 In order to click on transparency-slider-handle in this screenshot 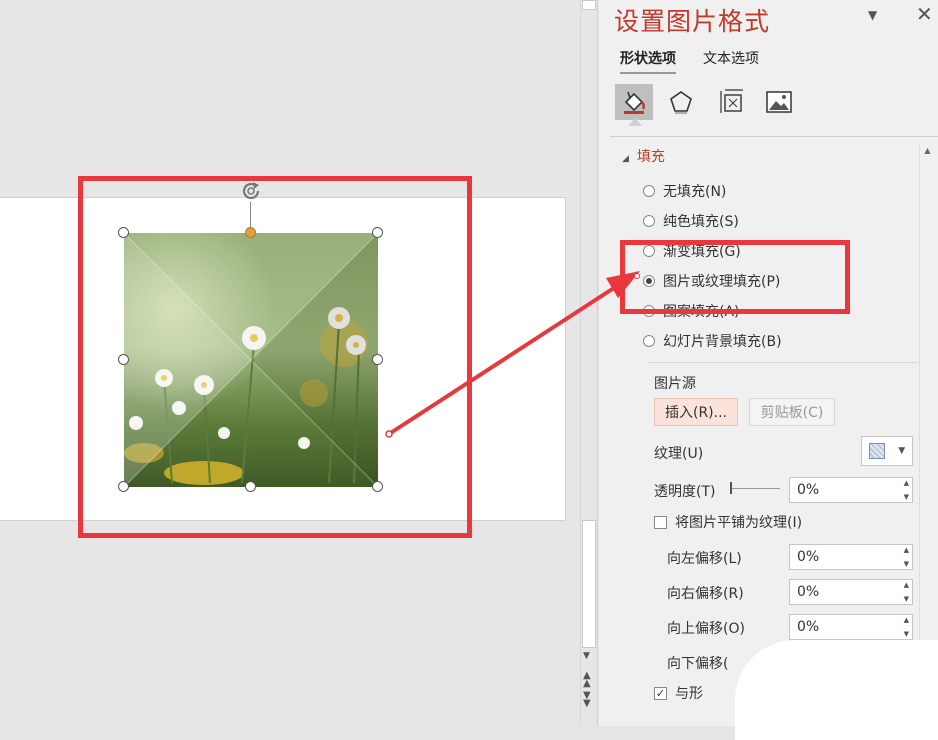, I will do `click(731, 488)`.